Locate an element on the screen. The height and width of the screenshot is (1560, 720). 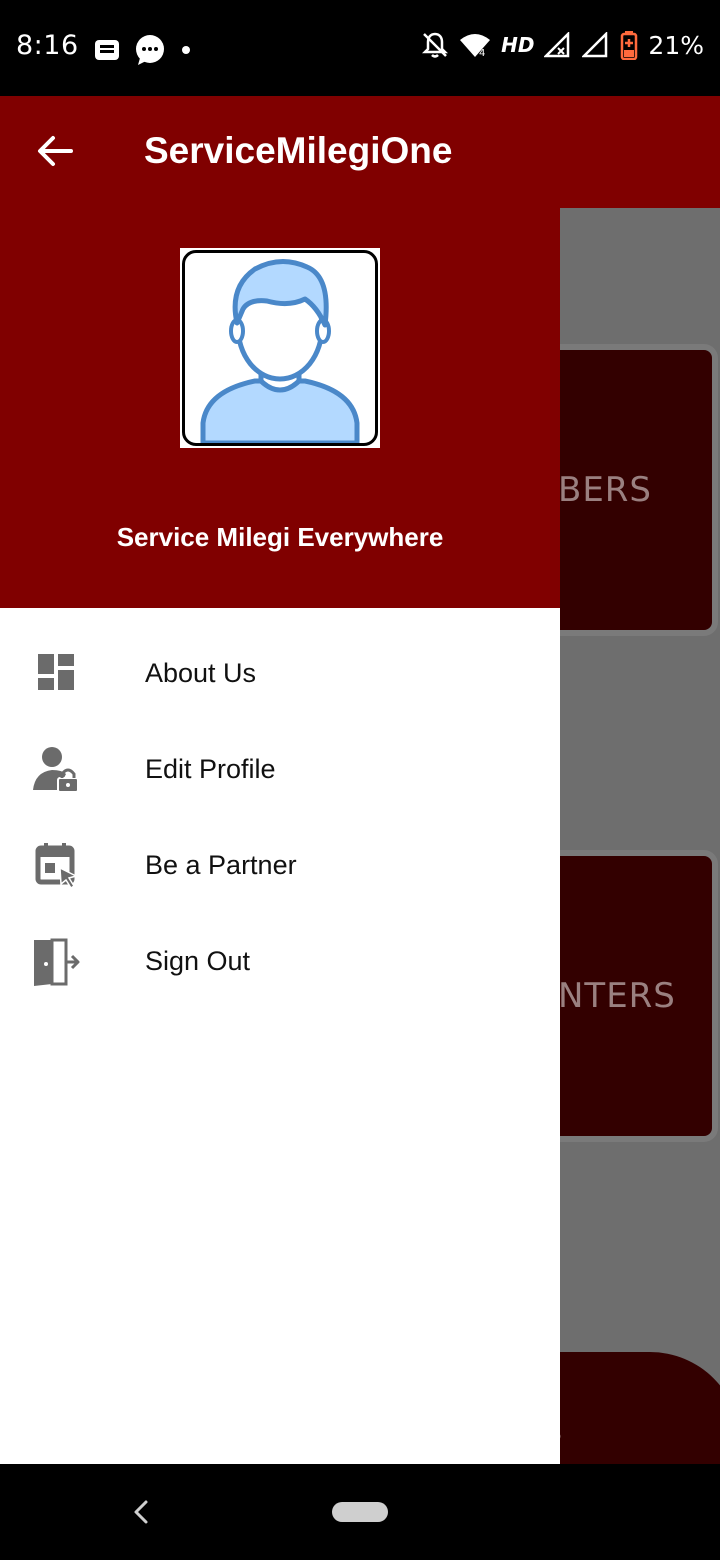
door-exit-icon is located at coordinates (57, 962).